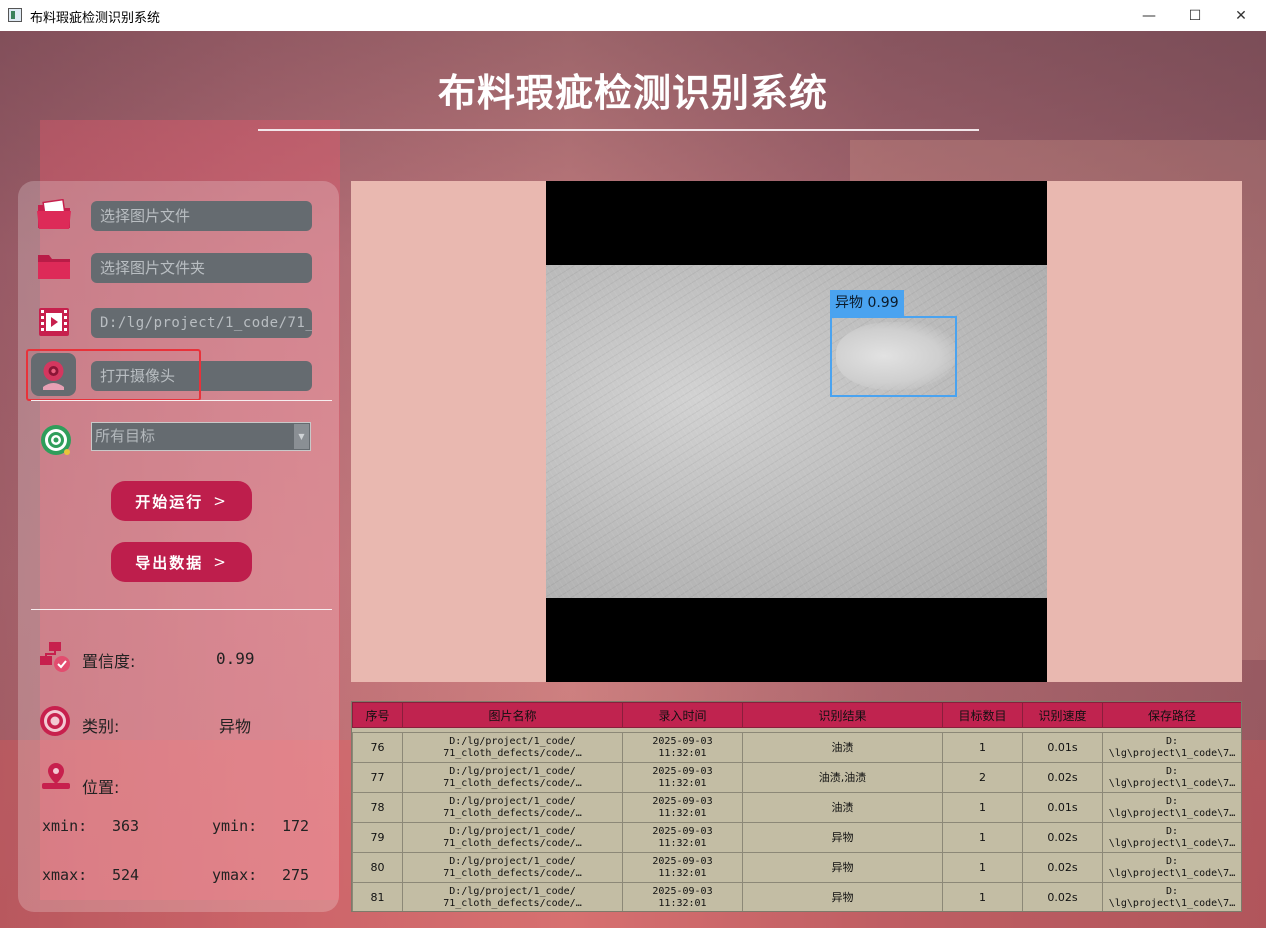  What do you see at coordinates (512, 715) in the screenshot?
I see `column-header-name: 图片名称` at bounding box center [512, 715].